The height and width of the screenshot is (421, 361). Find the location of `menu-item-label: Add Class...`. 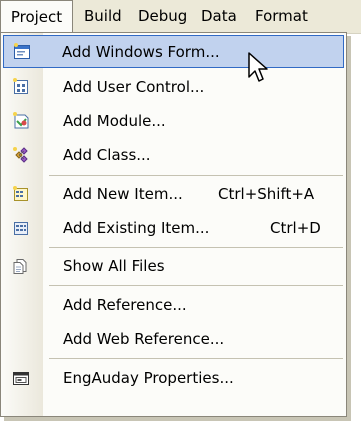

menu-item-label: Add Class... is located at coordinates (107, 155).